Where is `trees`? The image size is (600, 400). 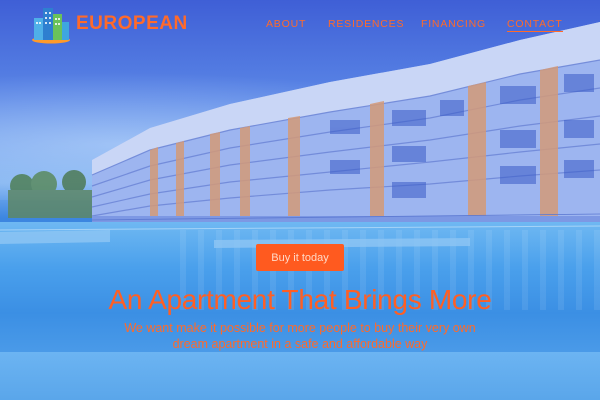
trees is located at coordinates (50, 194).